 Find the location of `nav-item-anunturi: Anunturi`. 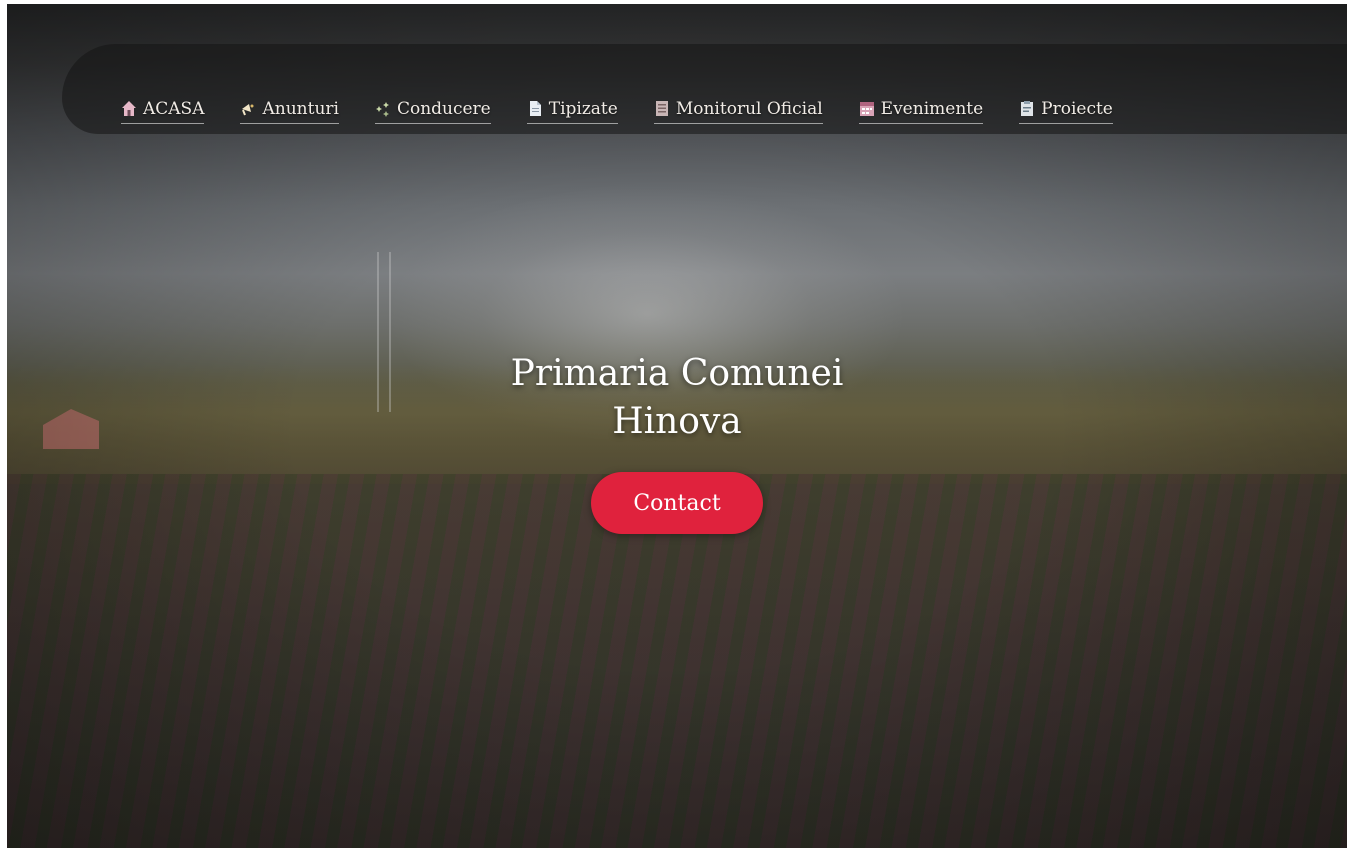

nav-item-anunturi: Anunturi is located at coordinates (289, 111).